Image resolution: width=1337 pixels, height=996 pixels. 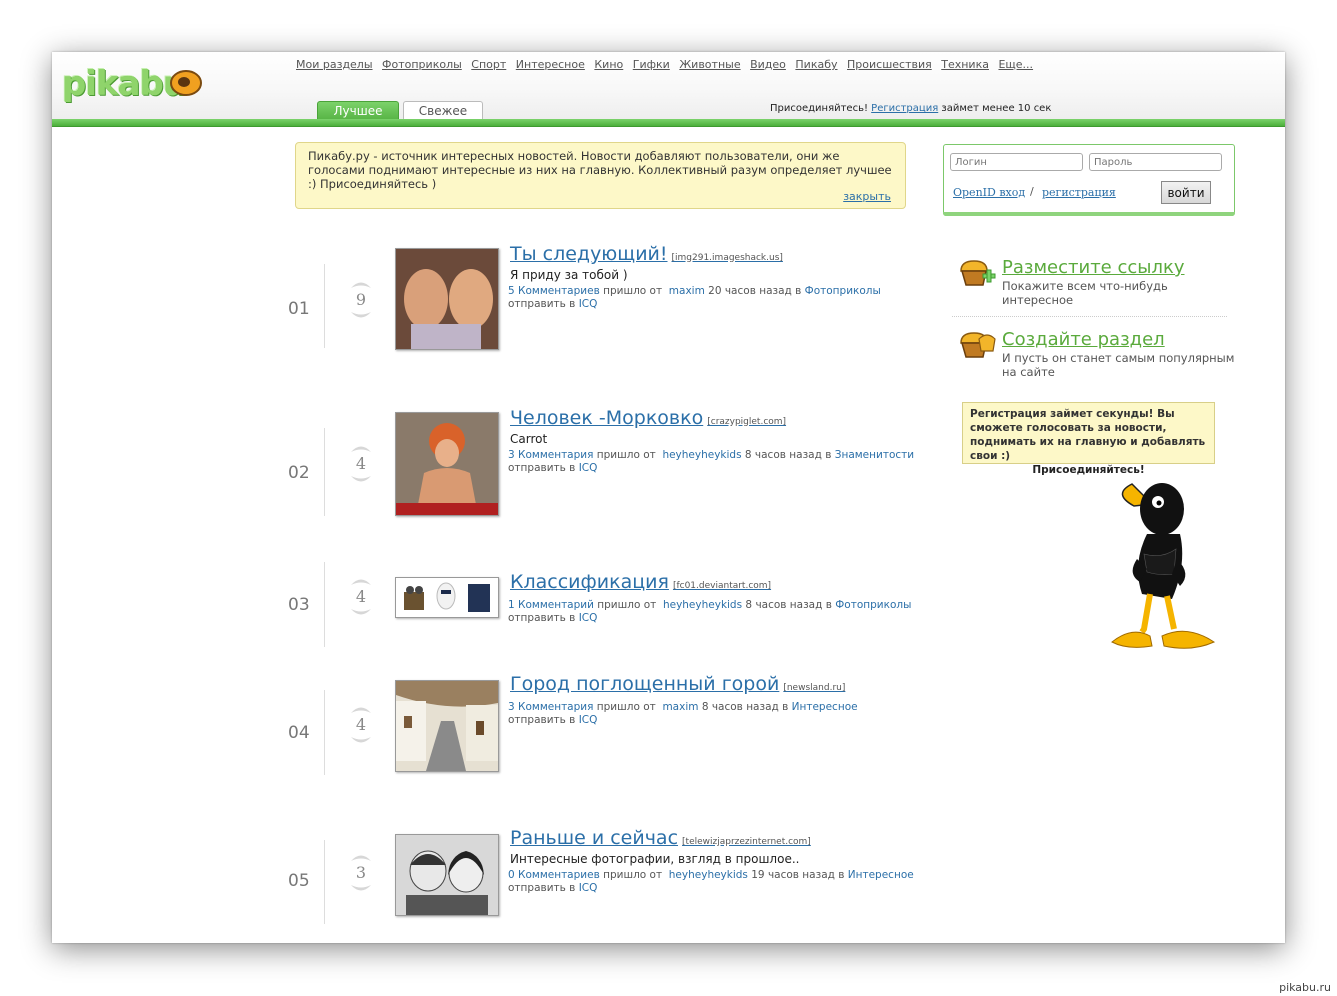 I want to click on post-title: Ты следующий! [img291.imageshack.us], so click(x=646, y=254).